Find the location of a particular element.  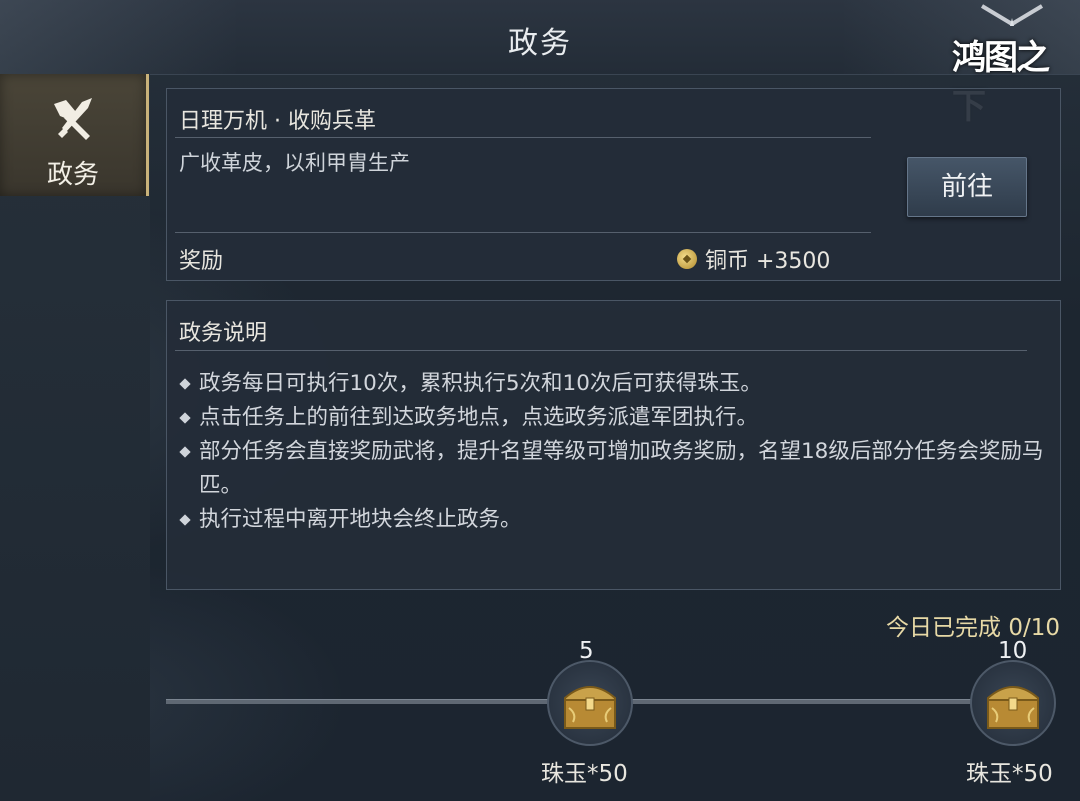

rule-item: 执行过程中离开地块会终止政务。 is located at coordinates (614, 520).